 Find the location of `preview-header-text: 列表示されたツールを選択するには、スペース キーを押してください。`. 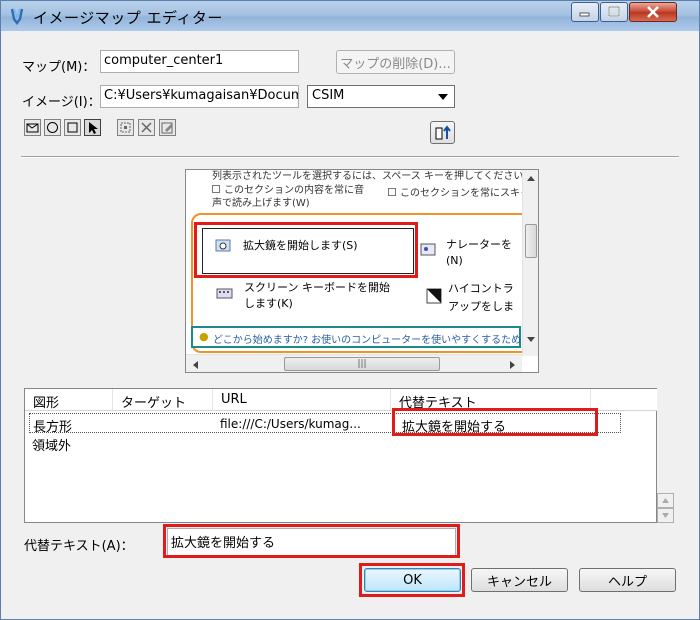

preview-header-text: 列表示されたツールを選択するには、スペース キーを押してください。 is located at coordinates (367, 176).